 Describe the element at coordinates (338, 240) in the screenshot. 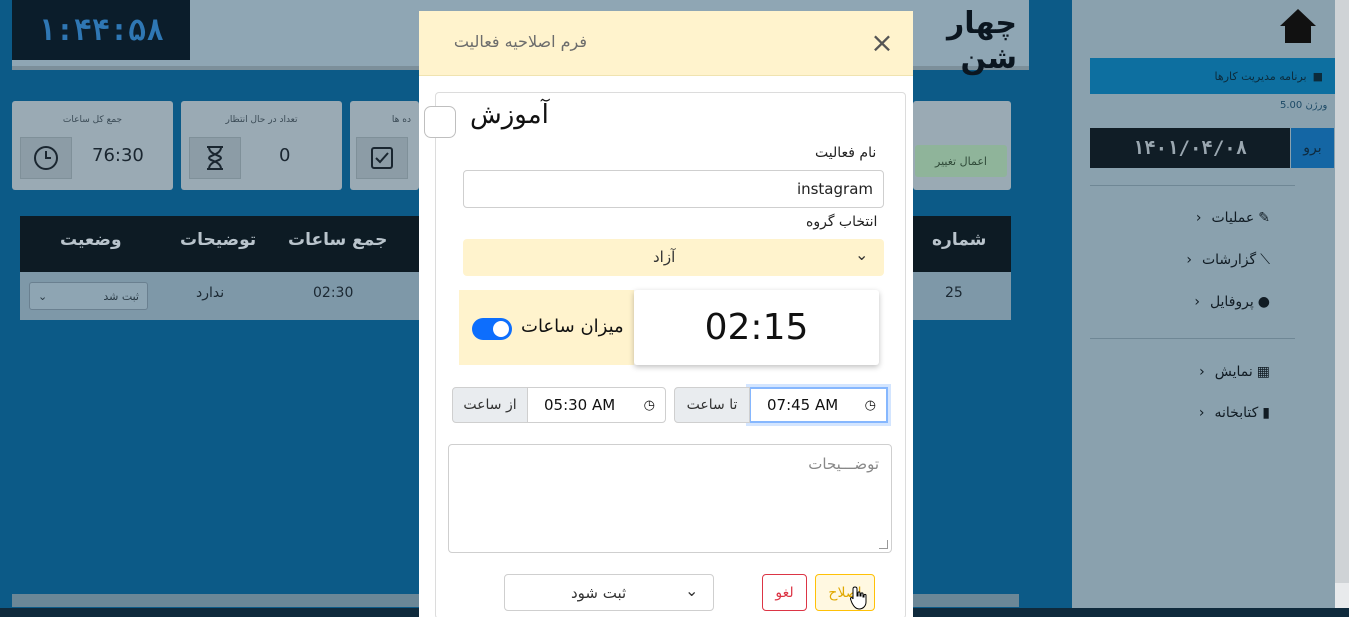

I see `col-total-hours-header: جمع ساعات` at that location.